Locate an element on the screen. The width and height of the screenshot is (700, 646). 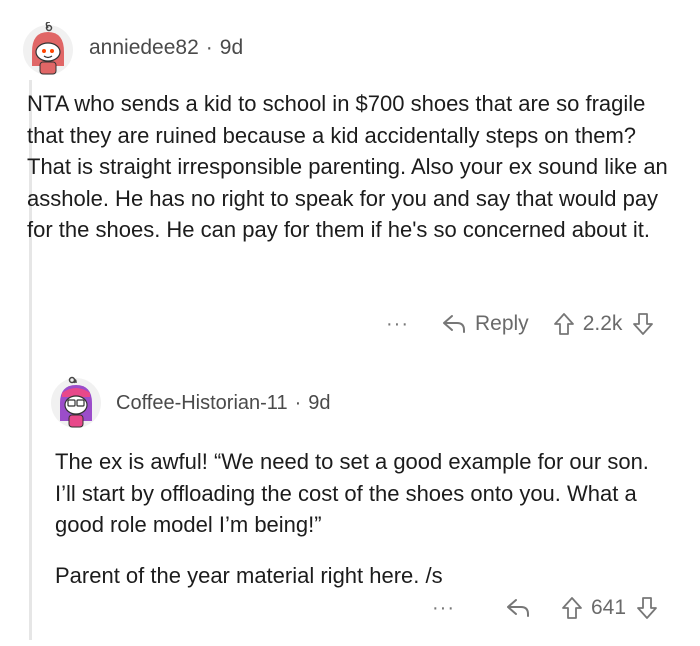
reply-button: Reply is located at coordinates (485, 324).